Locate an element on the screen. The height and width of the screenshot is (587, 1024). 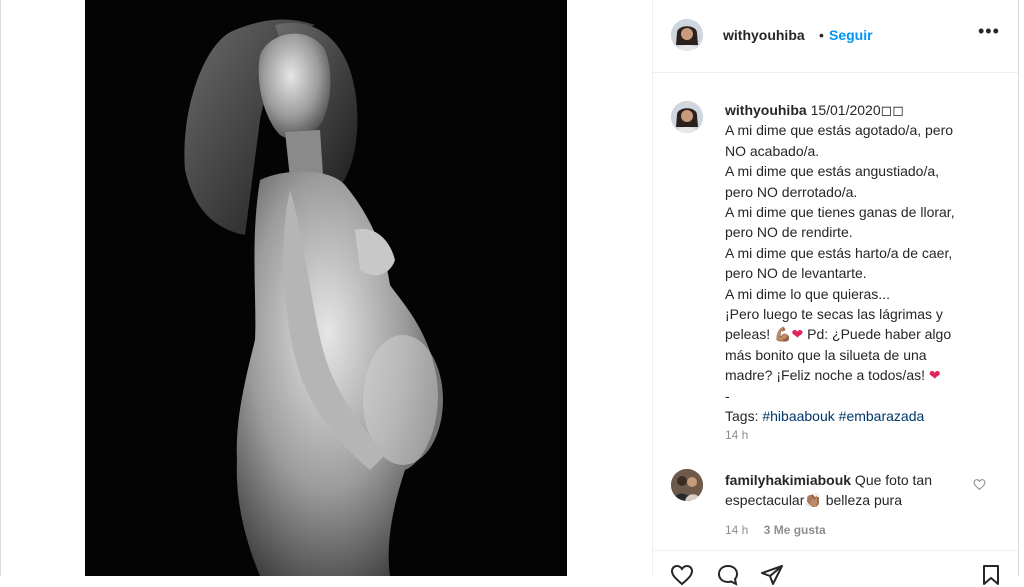
comment-timestamp: 14 h is located at coordinates (736, 530).